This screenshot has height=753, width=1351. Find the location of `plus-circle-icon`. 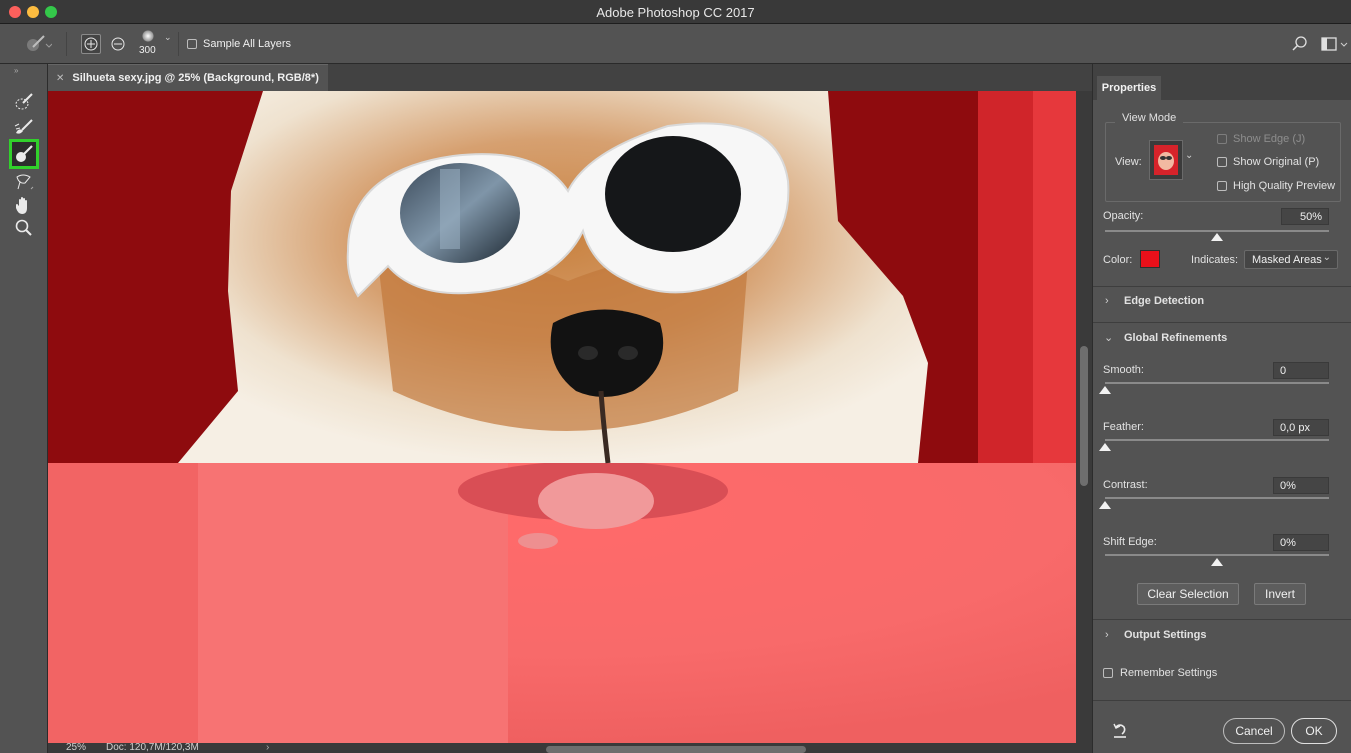

plus-circle-icon is located at coordinates (91, 44).